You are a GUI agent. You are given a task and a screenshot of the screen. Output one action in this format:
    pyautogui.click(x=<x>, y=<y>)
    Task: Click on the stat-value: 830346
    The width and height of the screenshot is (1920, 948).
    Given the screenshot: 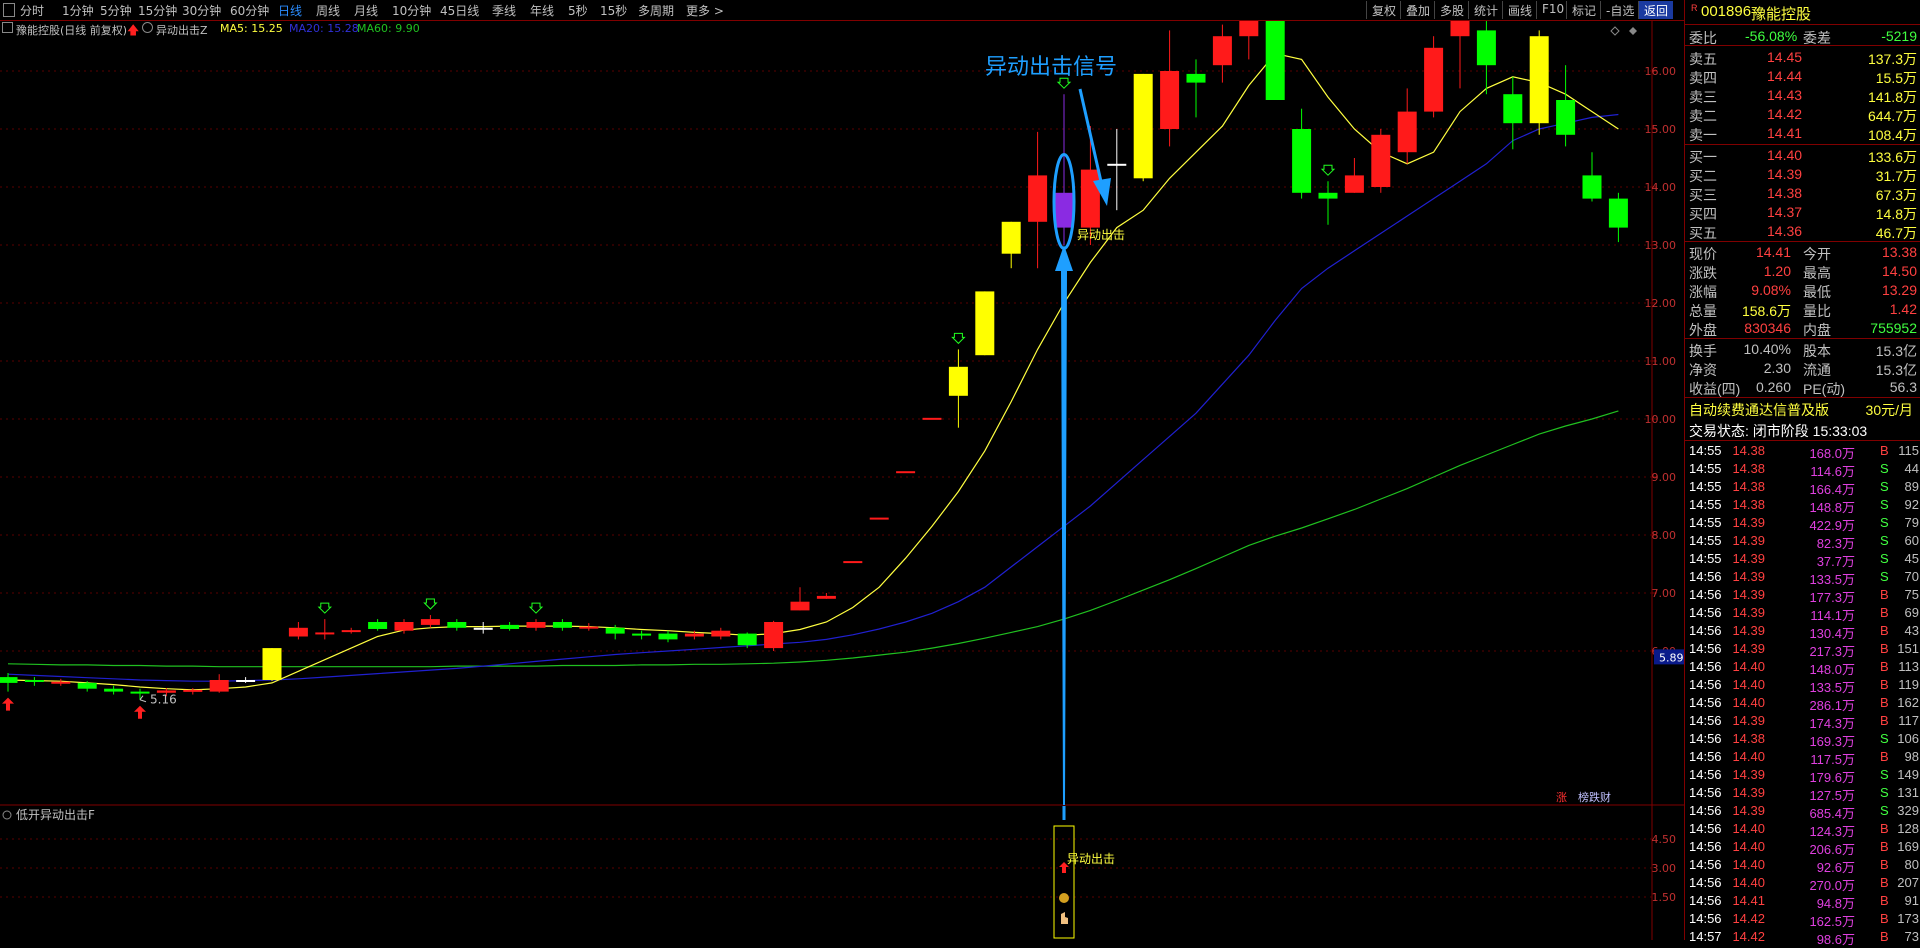 What is the action you would take?
    pyautogui.click(x=1767, y=328)
    